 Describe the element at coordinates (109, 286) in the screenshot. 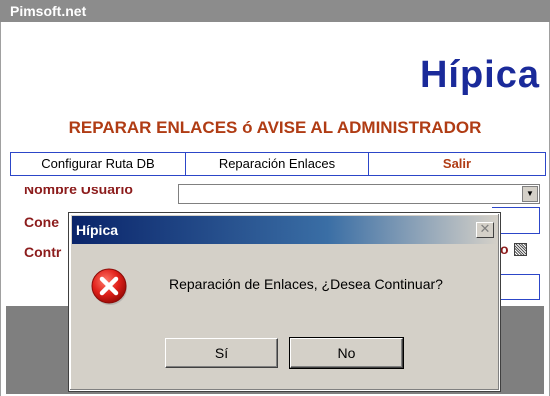

I see `error-icon` at that location.